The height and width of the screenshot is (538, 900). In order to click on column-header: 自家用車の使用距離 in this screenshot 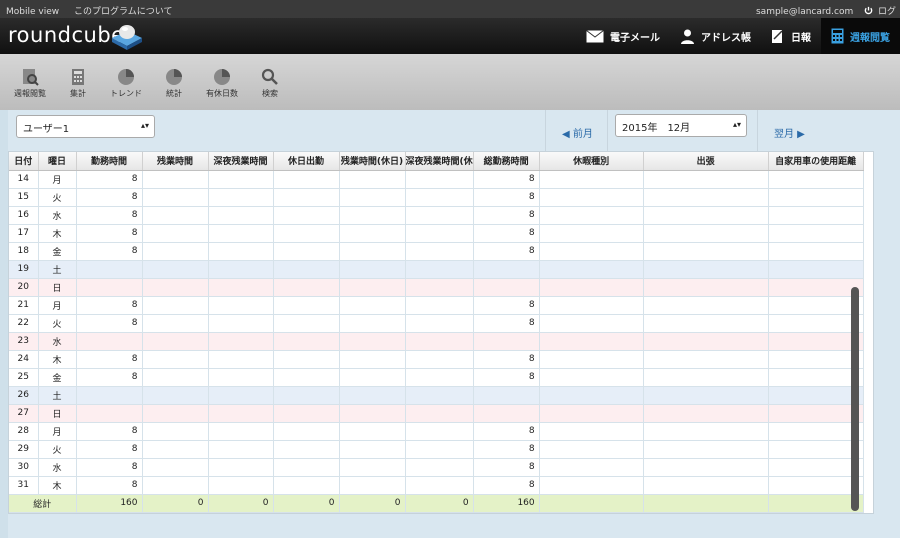, I will do `click(816, 161)`.